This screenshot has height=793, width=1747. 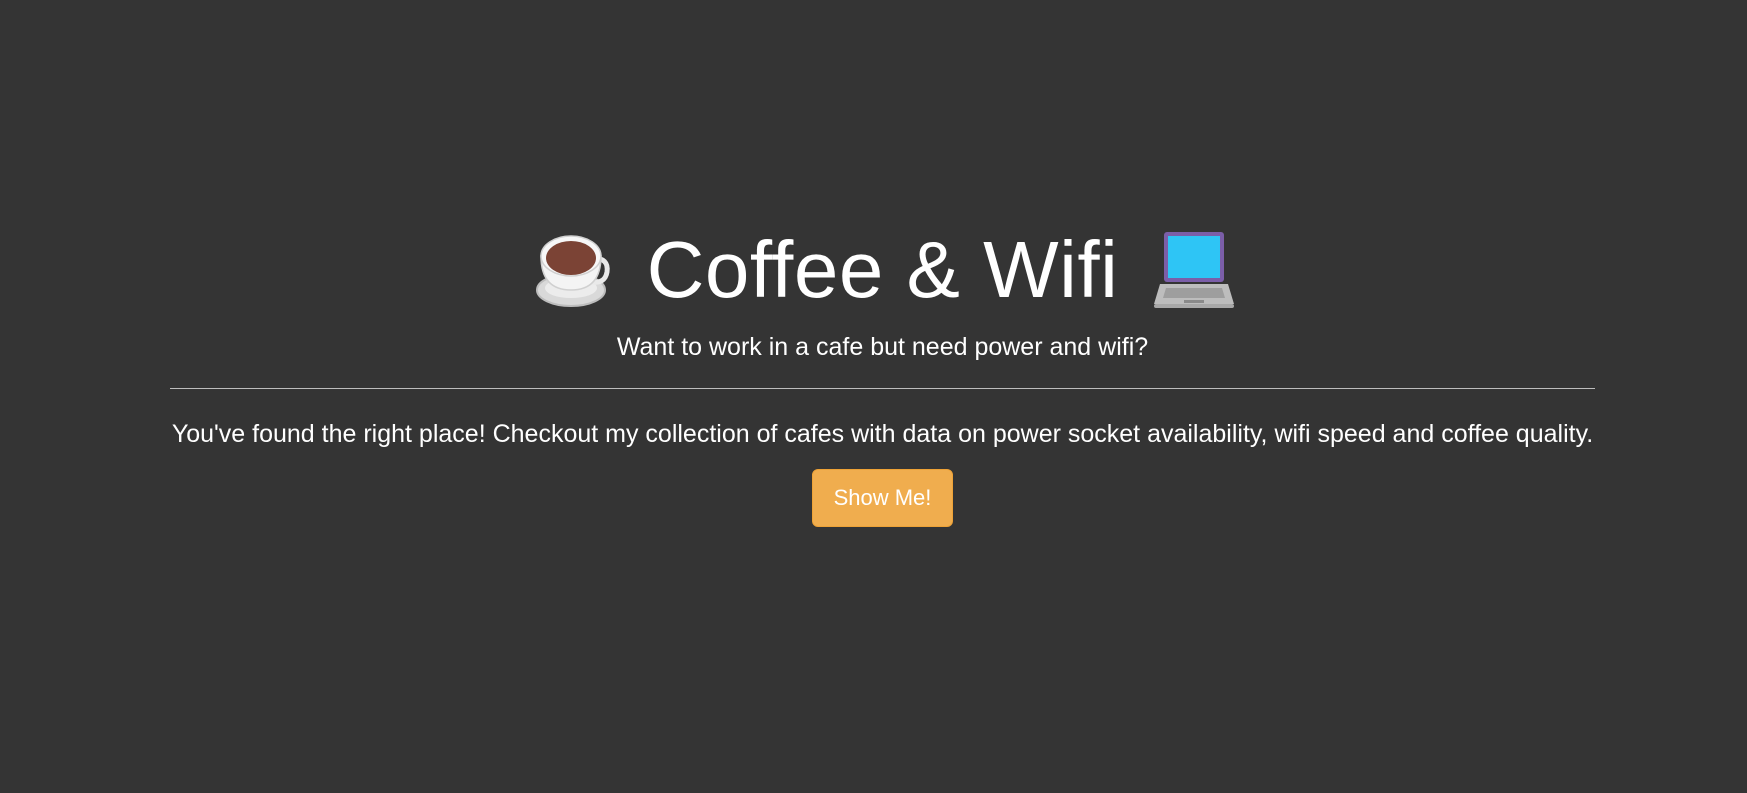 I want to click on page-title: Coffee & Wifi, so click(x=882, y=269).